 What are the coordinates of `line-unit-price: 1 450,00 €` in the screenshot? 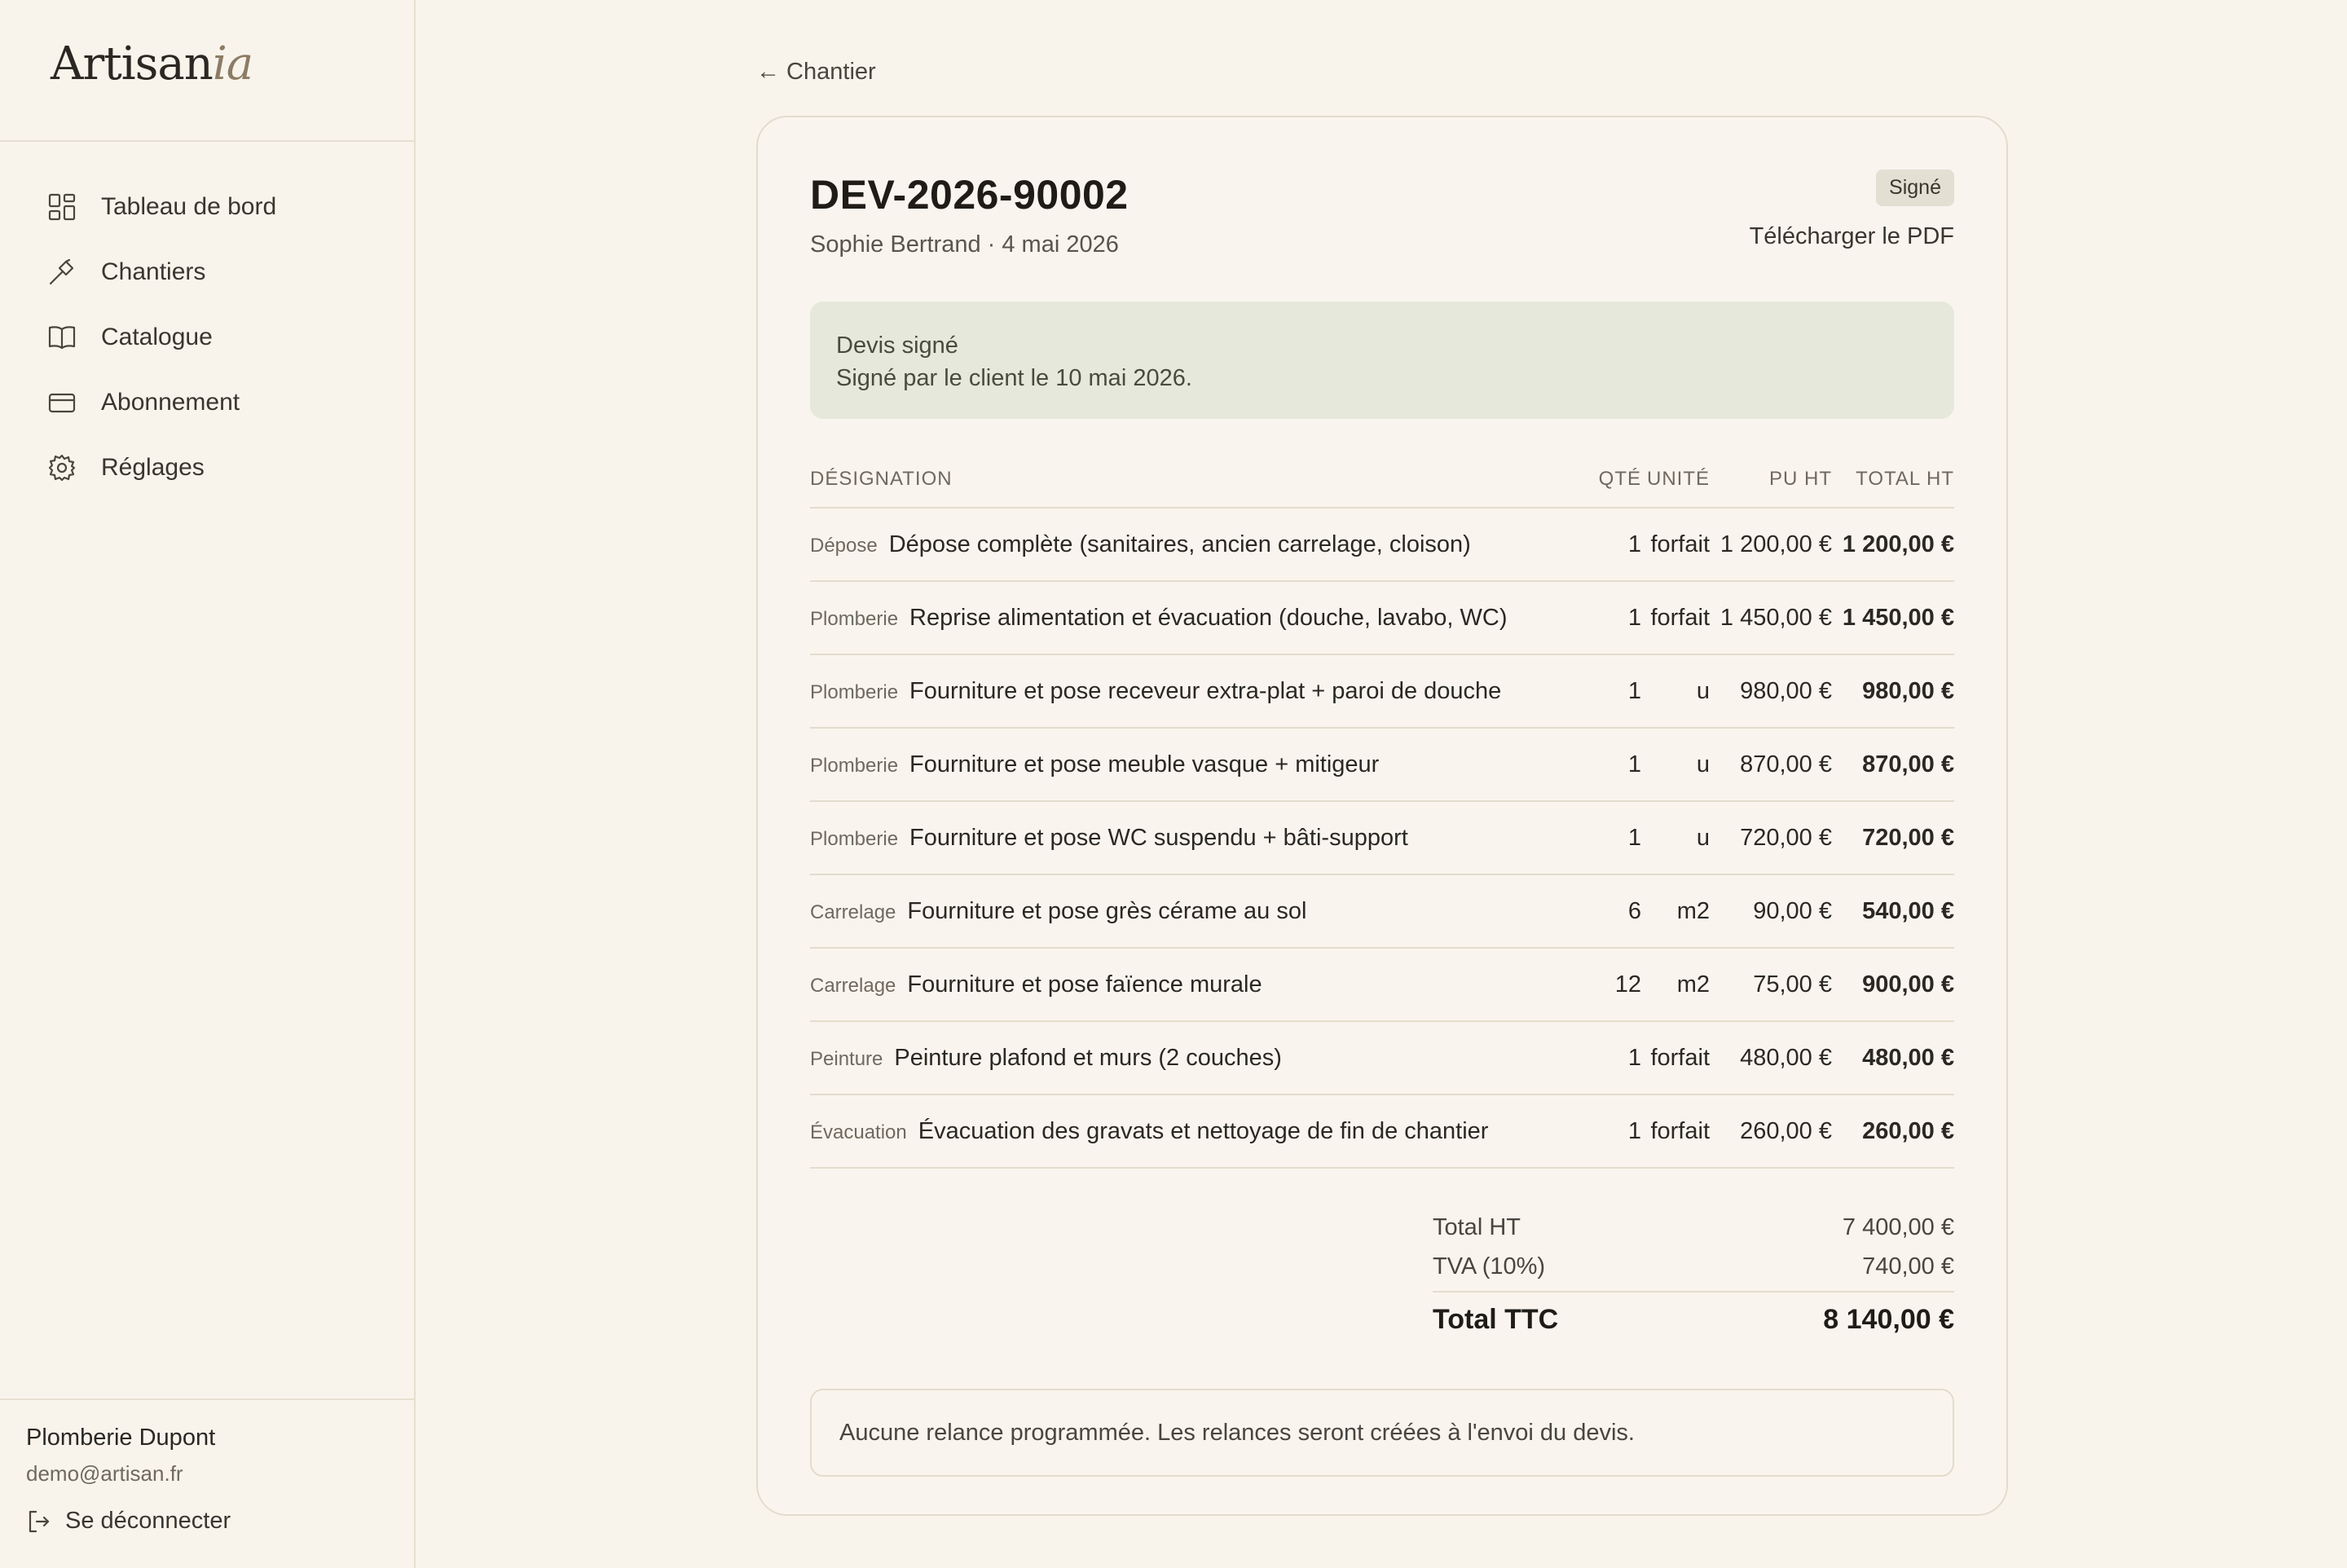 It's located at (1771, 618).